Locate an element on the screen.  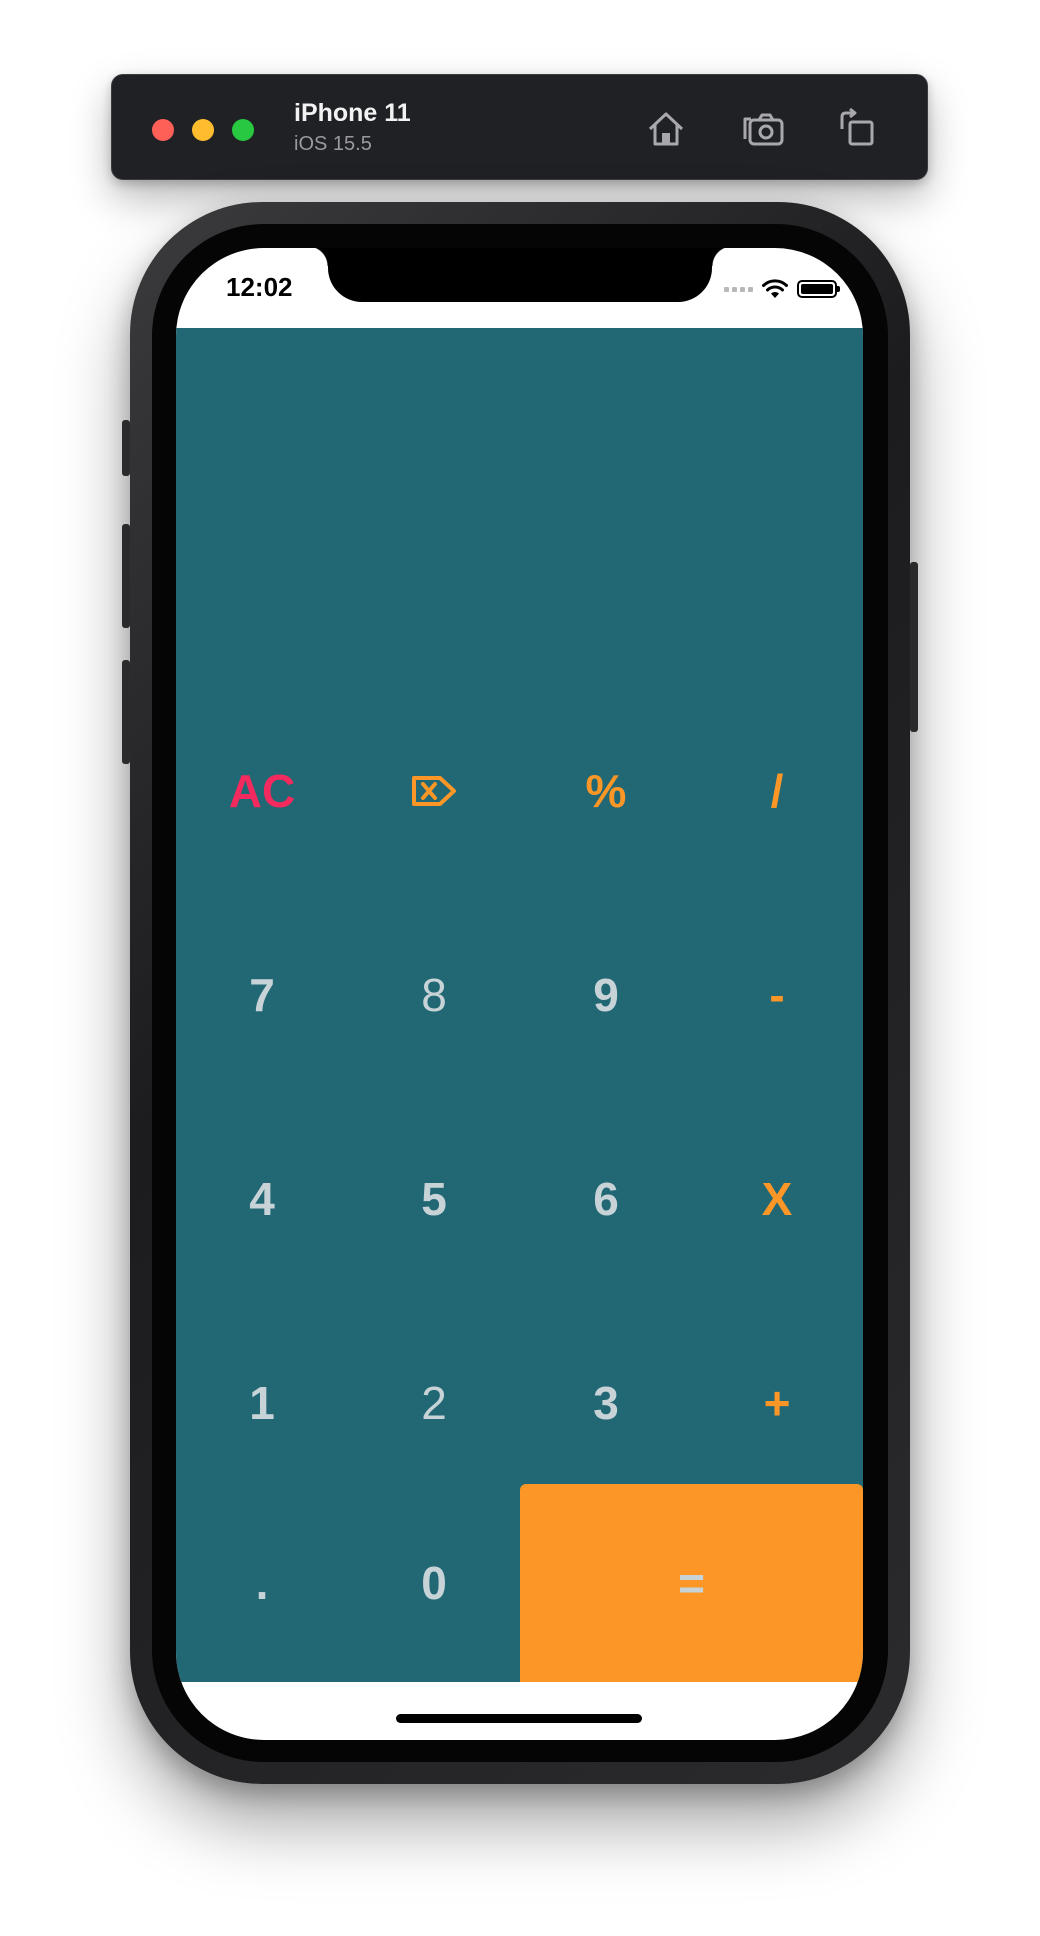
digit-2-button: 2 is located at coordinates (434, 1403).